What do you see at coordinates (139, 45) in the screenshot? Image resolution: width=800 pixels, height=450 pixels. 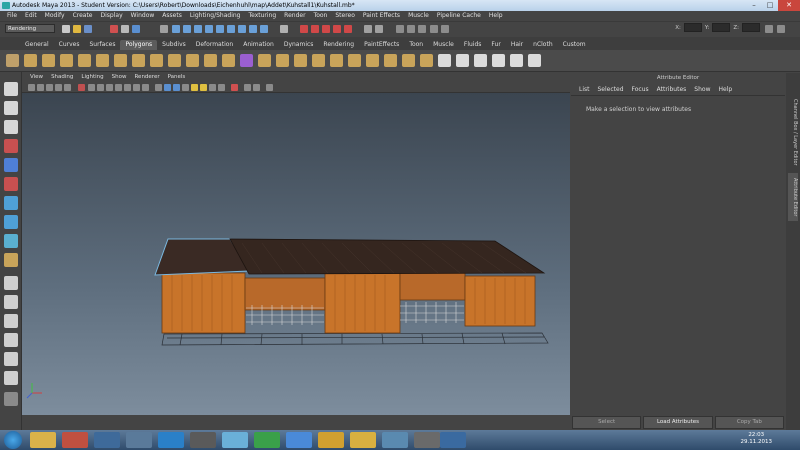 I see `shelf-tab-polygons: Polygons` at bounding box center [139, 45].